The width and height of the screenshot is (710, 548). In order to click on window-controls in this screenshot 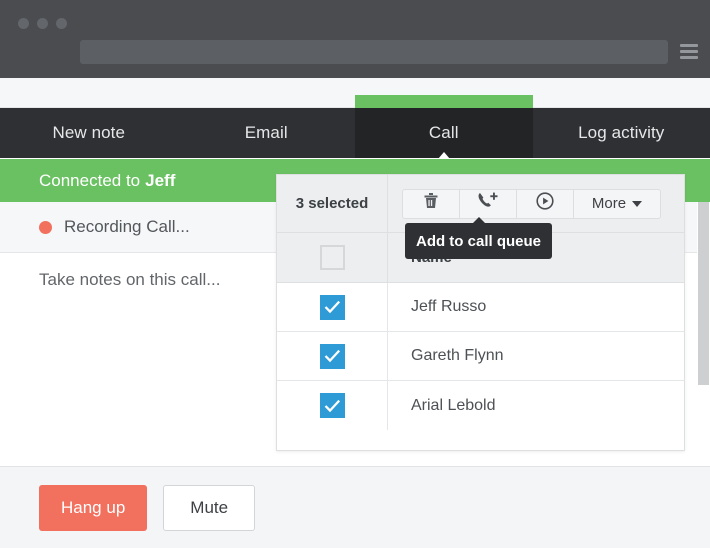, I will do `click(42, 23)`.